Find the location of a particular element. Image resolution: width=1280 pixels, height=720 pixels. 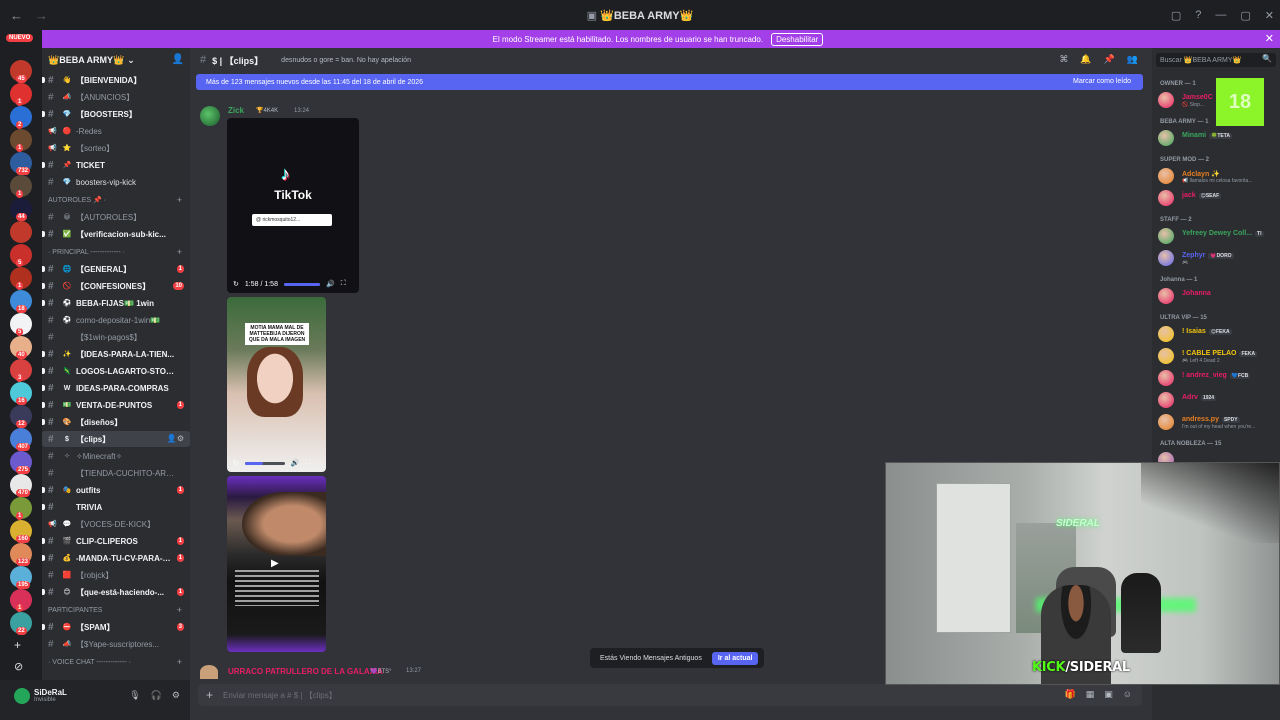

emoji-icon: ☺ is located at coordinates (1127, 694).